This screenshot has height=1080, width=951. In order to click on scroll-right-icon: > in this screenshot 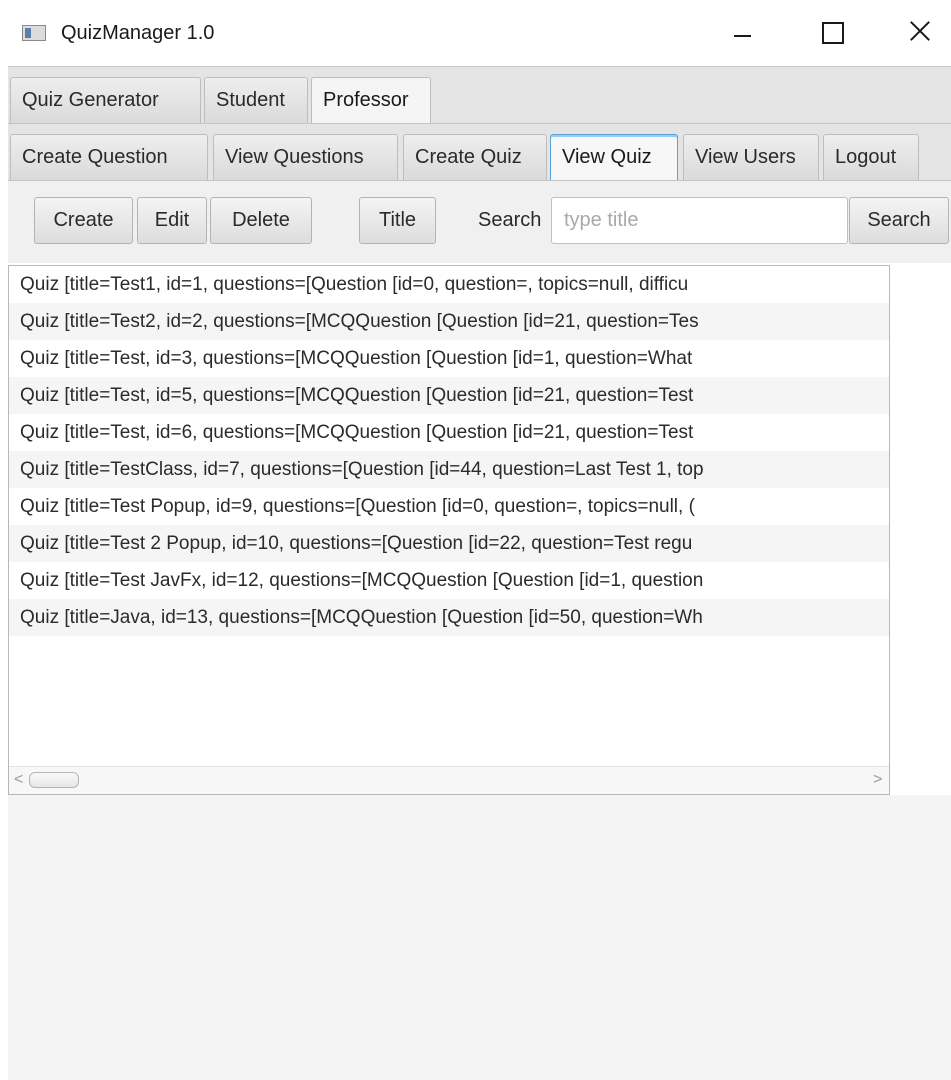, I will do `click(877, 780)`.